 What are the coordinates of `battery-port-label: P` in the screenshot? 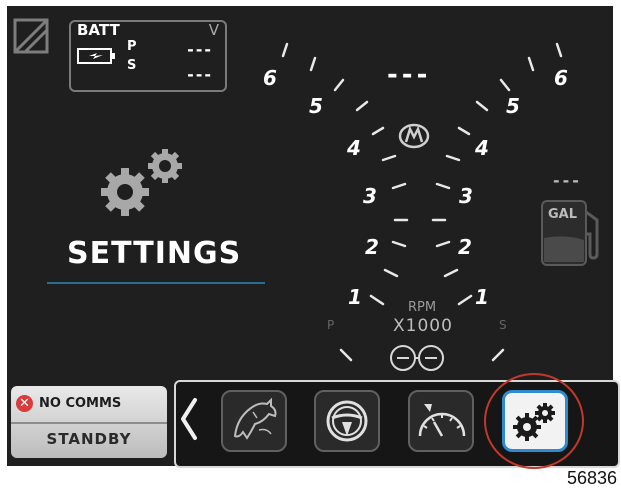 It's located at (132, 46).